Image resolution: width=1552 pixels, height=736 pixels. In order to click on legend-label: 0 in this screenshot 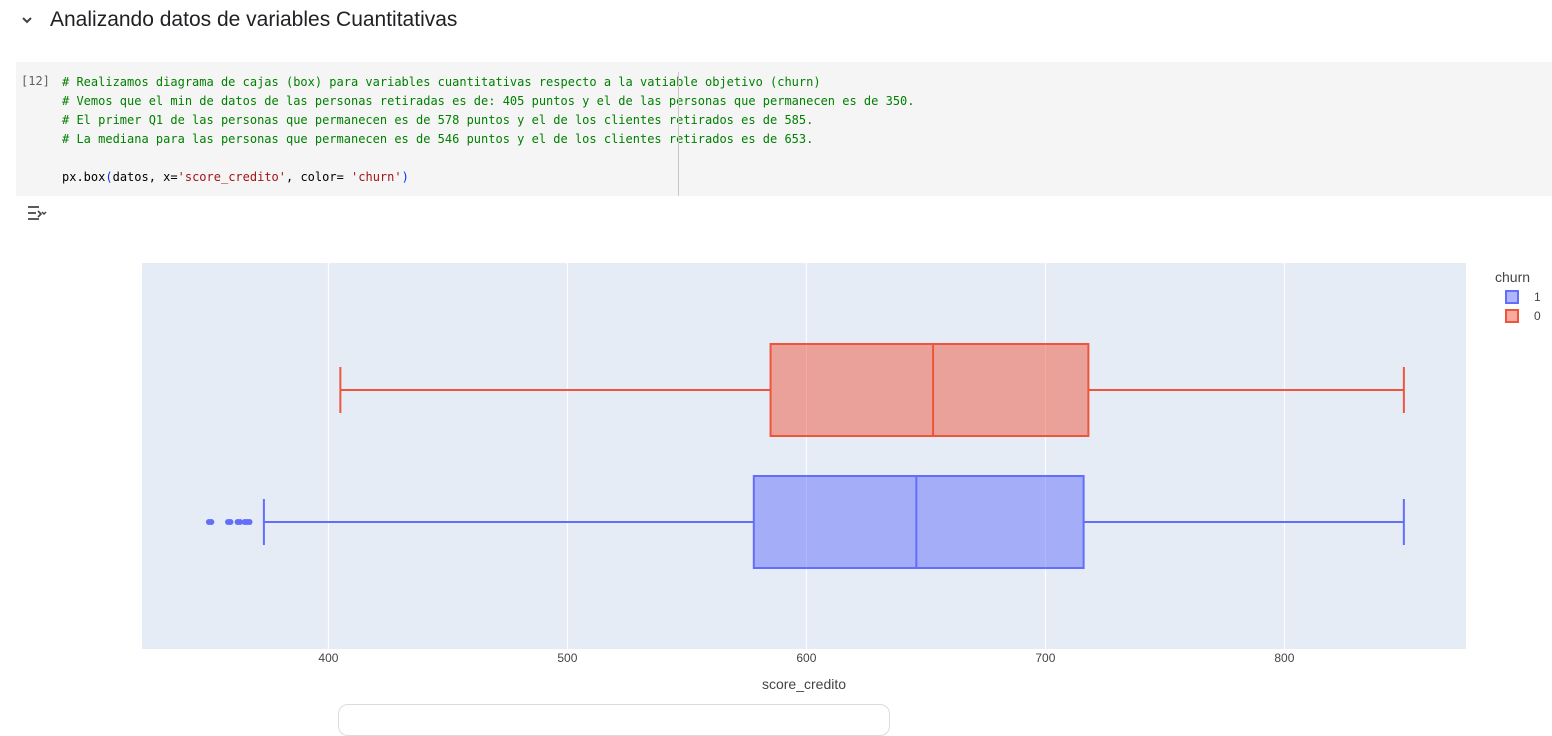, I will do `click(1537, 316)`.